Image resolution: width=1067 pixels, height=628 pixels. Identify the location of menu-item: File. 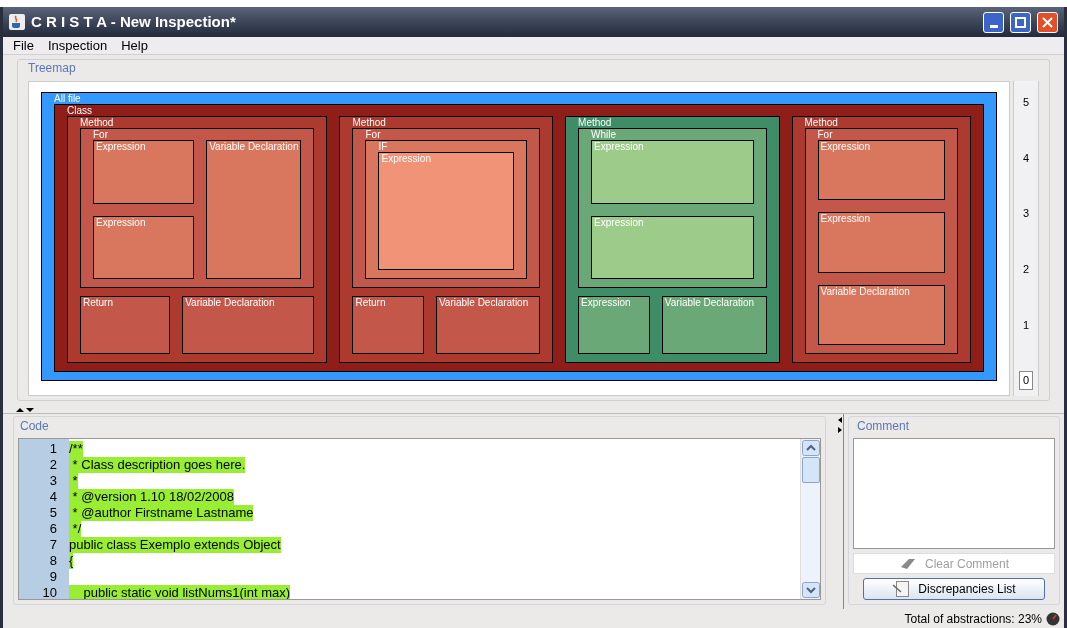
(23, 45).